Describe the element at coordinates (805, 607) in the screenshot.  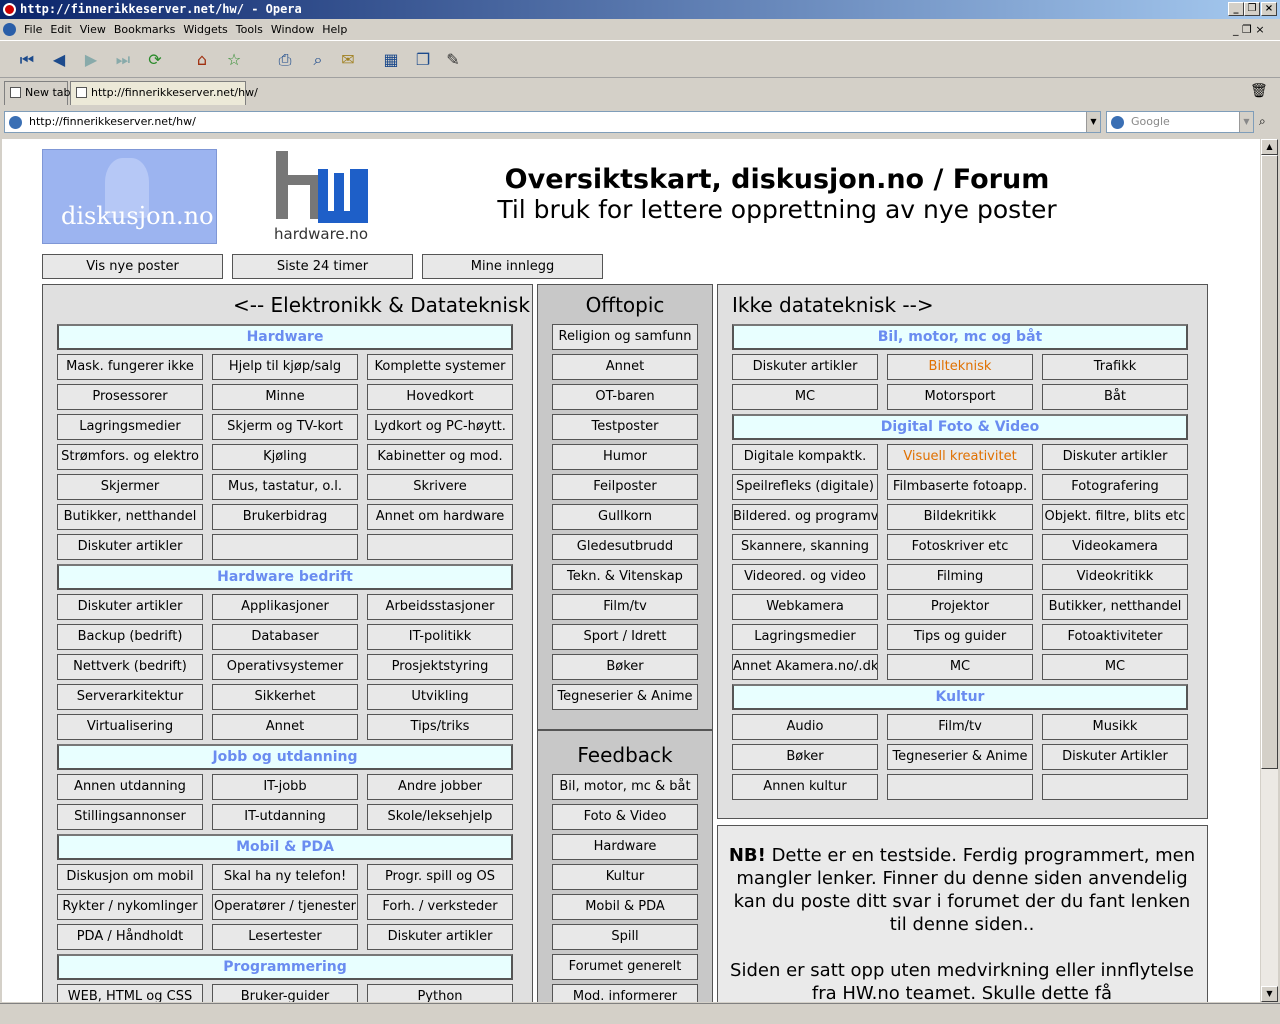
I see `forum-button-webkamera: Webkamera` at that location.